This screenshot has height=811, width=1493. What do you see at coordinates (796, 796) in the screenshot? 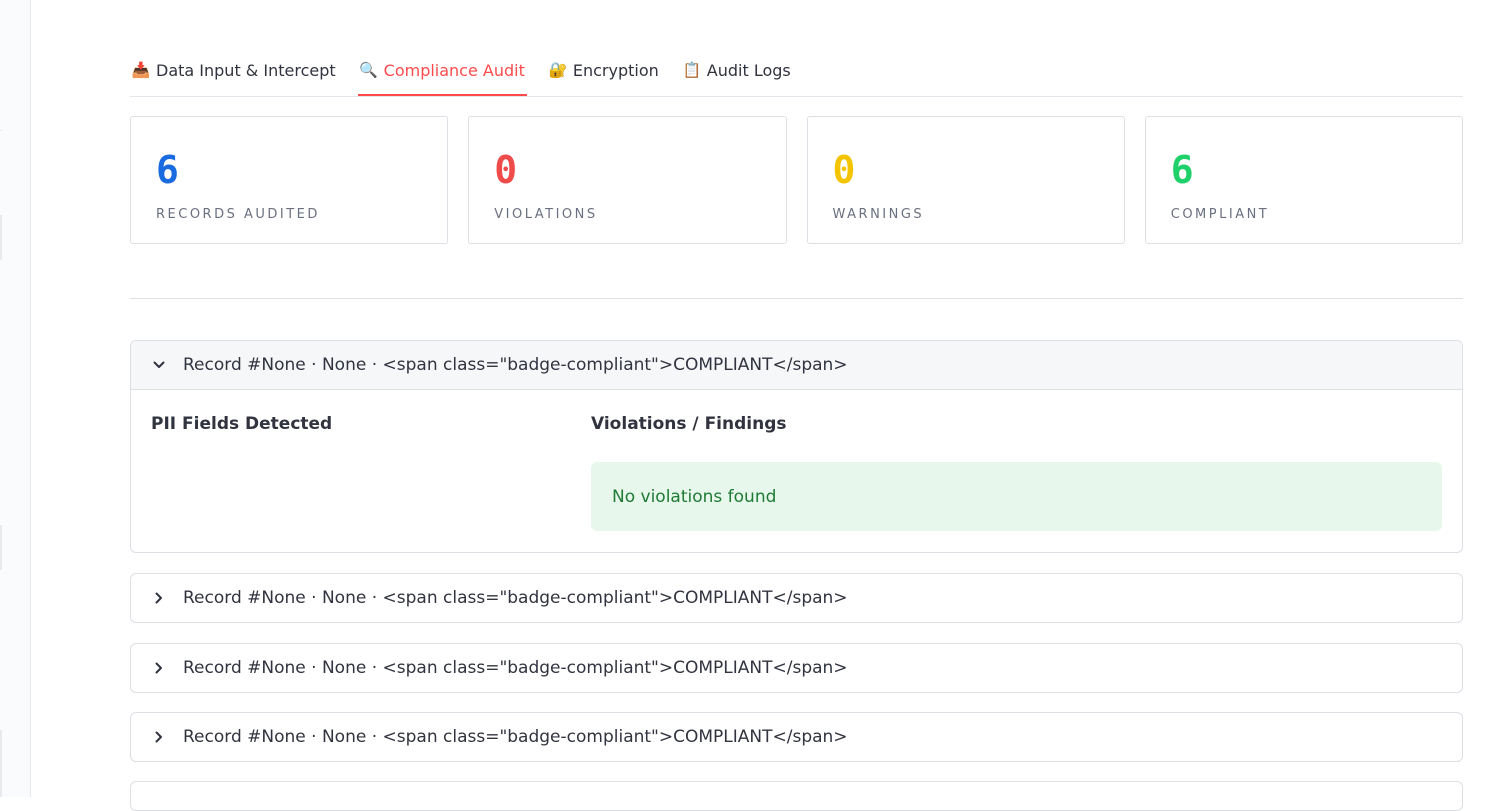
I see `record-expander-partial` at bounding box center [796, 796].